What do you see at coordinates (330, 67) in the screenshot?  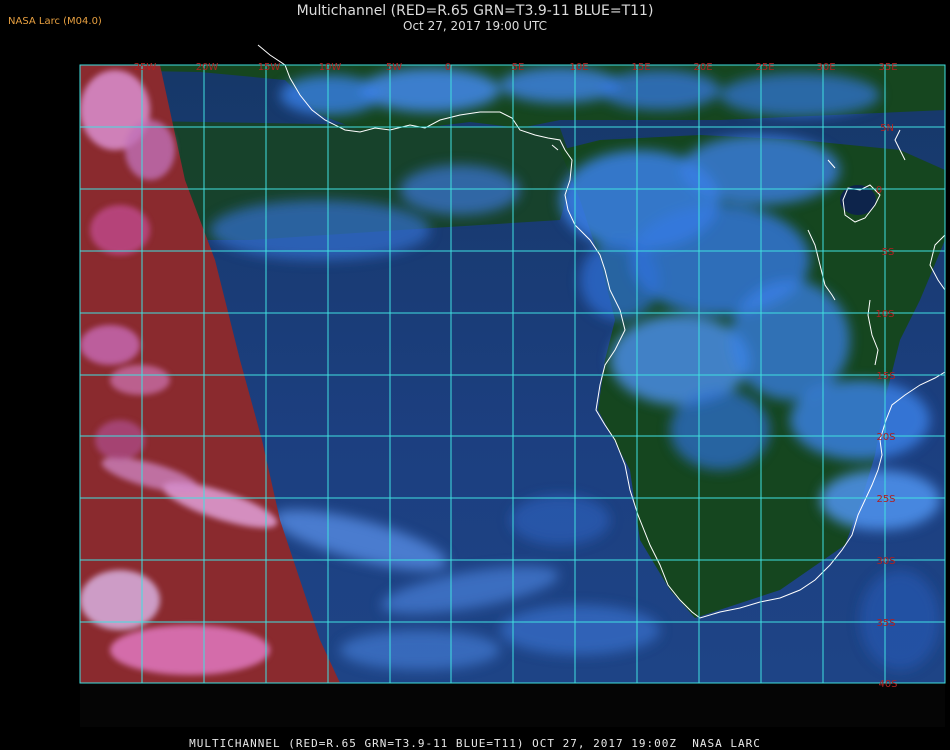 I see `lon-label: 10W` at bounding box center [330, 67].